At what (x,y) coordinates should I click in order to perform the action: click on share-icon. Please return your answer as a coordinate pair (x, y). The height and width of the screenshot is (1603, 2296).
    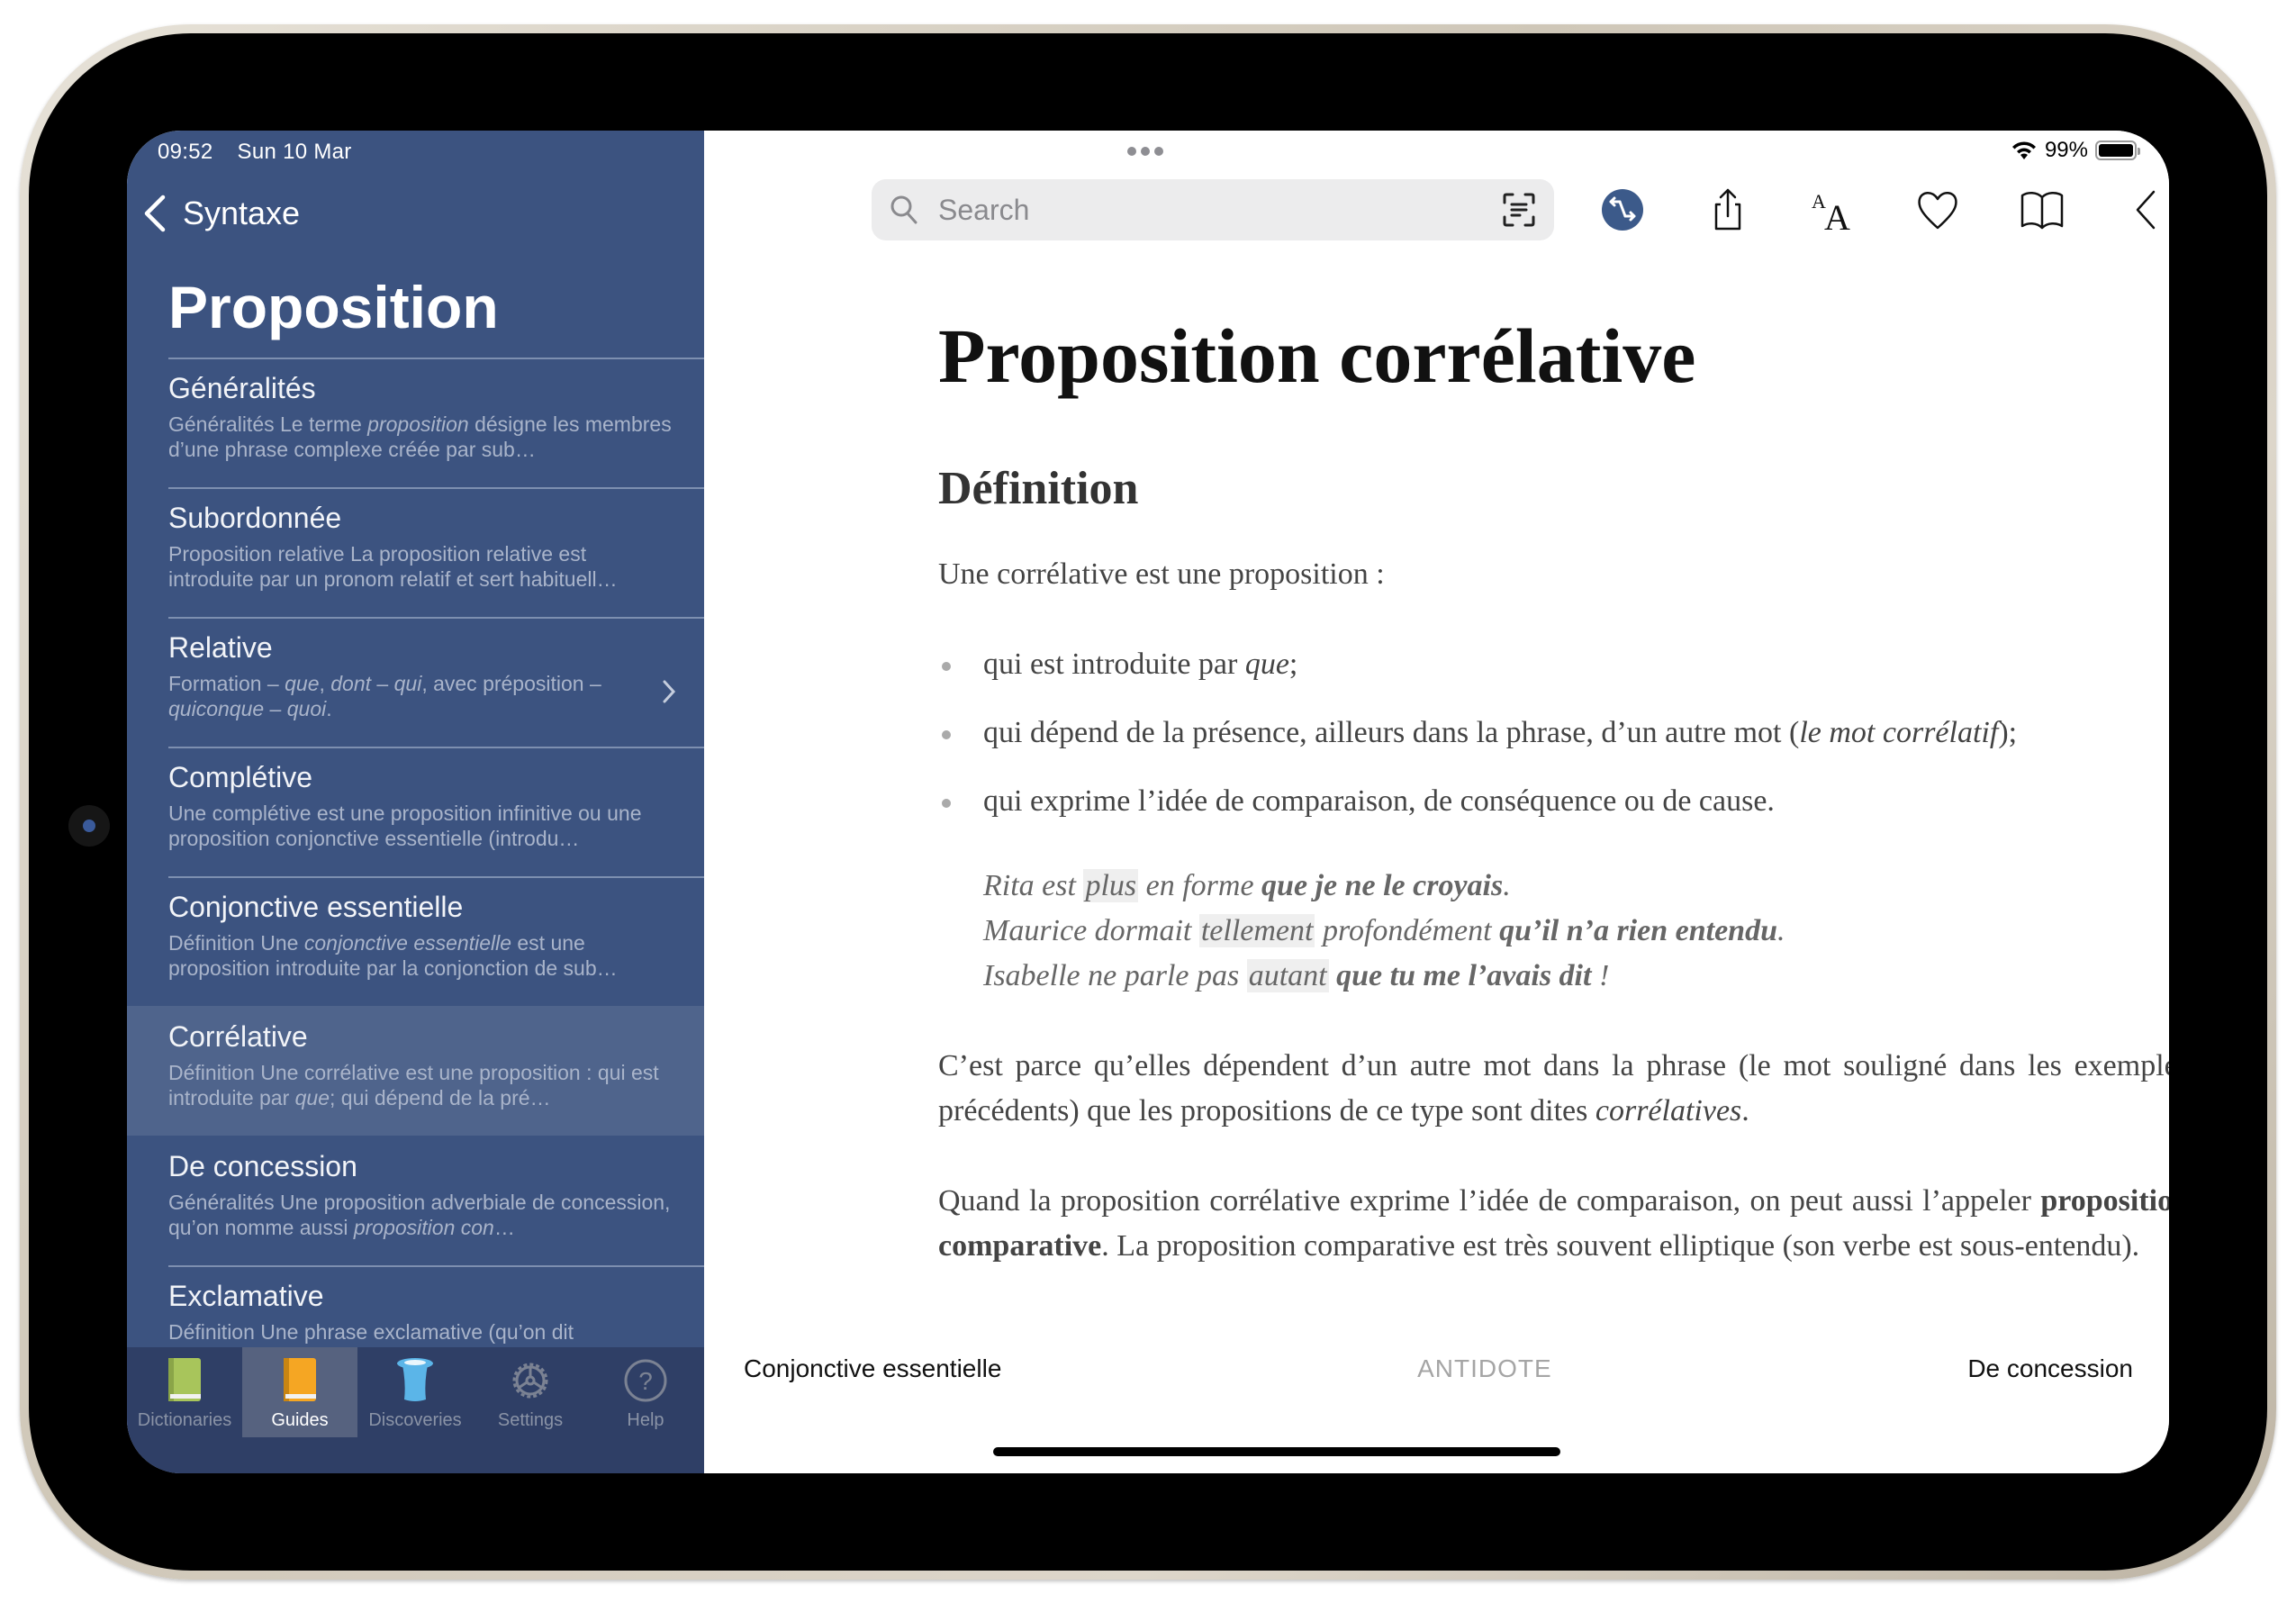
    Looking at the image, I should click on (1727, 209).